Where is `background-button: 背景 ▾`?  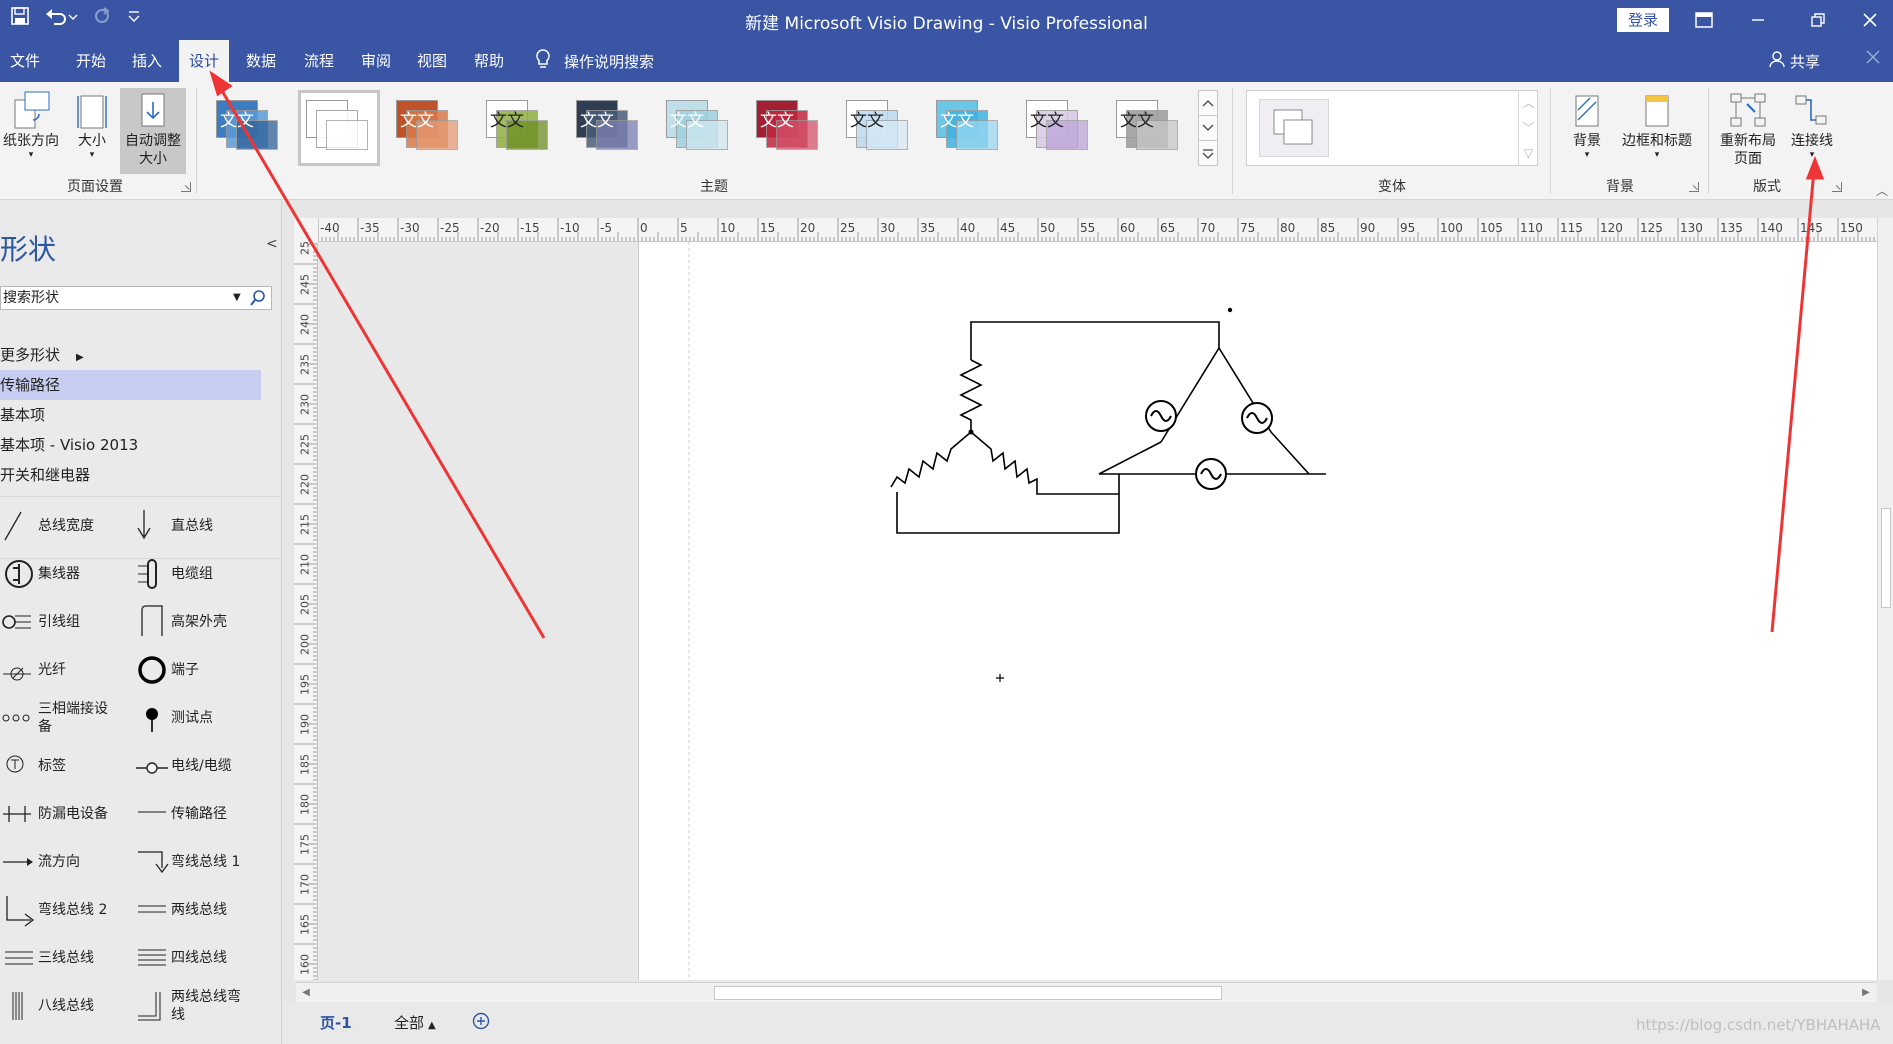
background-button: 背景 ▾ is located at coordinates (1587, 124).